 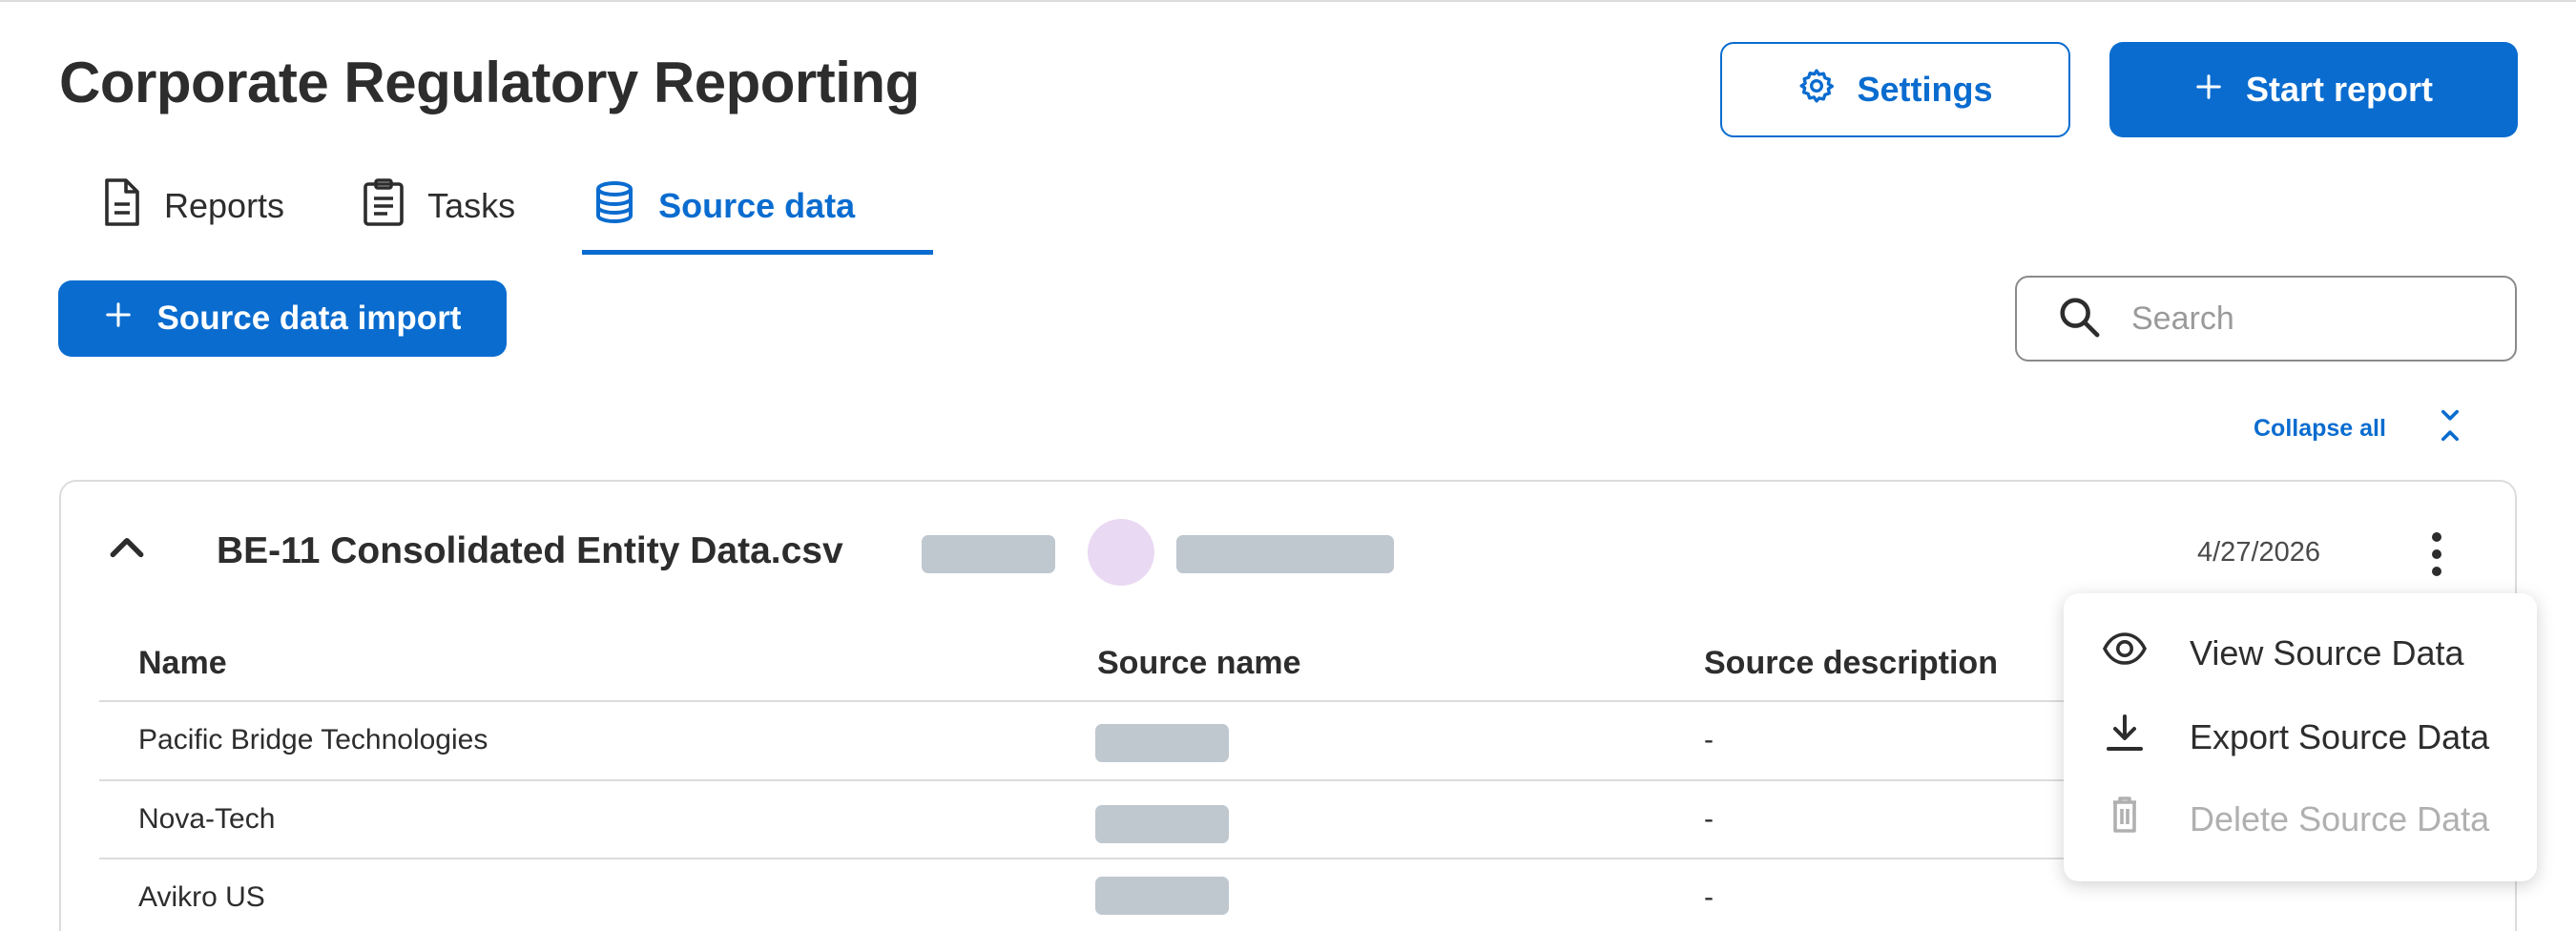 I want to click on menu-item-delete-source-data: Delete Source Data, so click(x=2295, y=819).